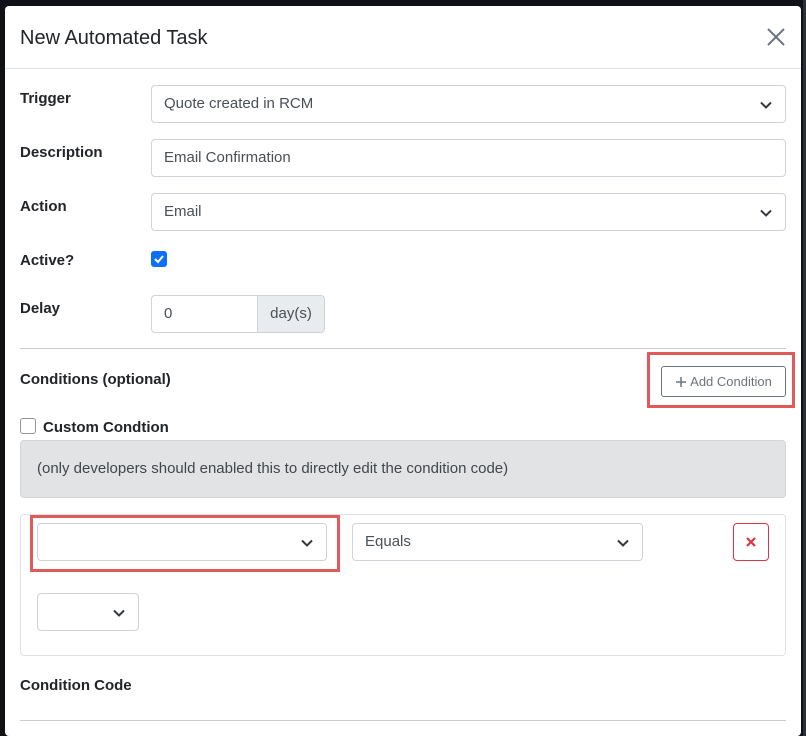 The height and width of the screenshot is (736, 806). What do you see at coordinates (468, 158) in the screenshot?
I see `description-input: Email Confirmation` at bounding box center [468, 158].